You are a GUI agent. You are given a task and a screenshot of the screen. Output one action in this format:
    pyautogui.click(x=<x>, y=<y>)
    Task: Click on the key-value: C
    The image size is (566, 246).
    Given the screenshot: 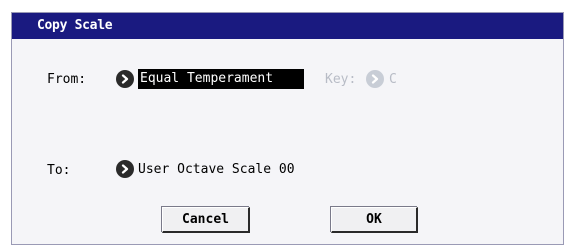 What is the action you would take?
    pyautogui.click(x=393, y=79)
    